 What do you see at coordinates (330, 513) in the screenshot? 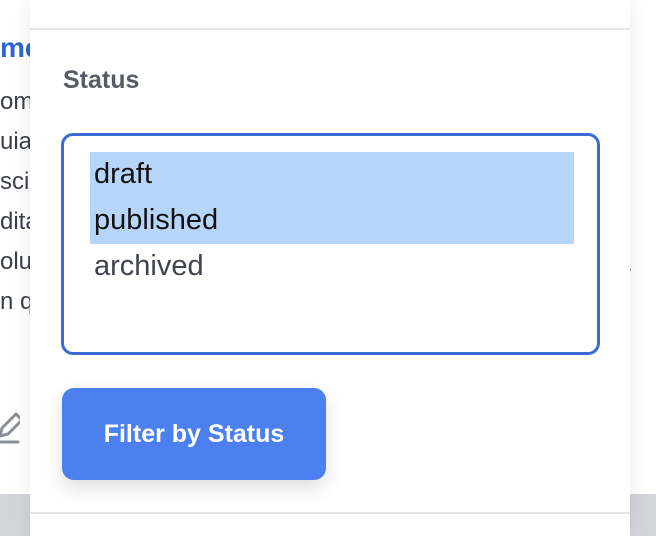
I see `panel-divider-bottom` at bounding box center [330, 513].